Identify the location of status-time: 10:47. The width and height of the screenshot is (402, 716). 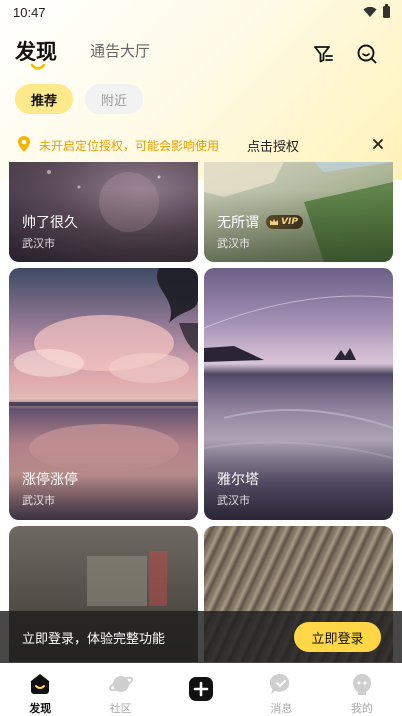
(29, 12).